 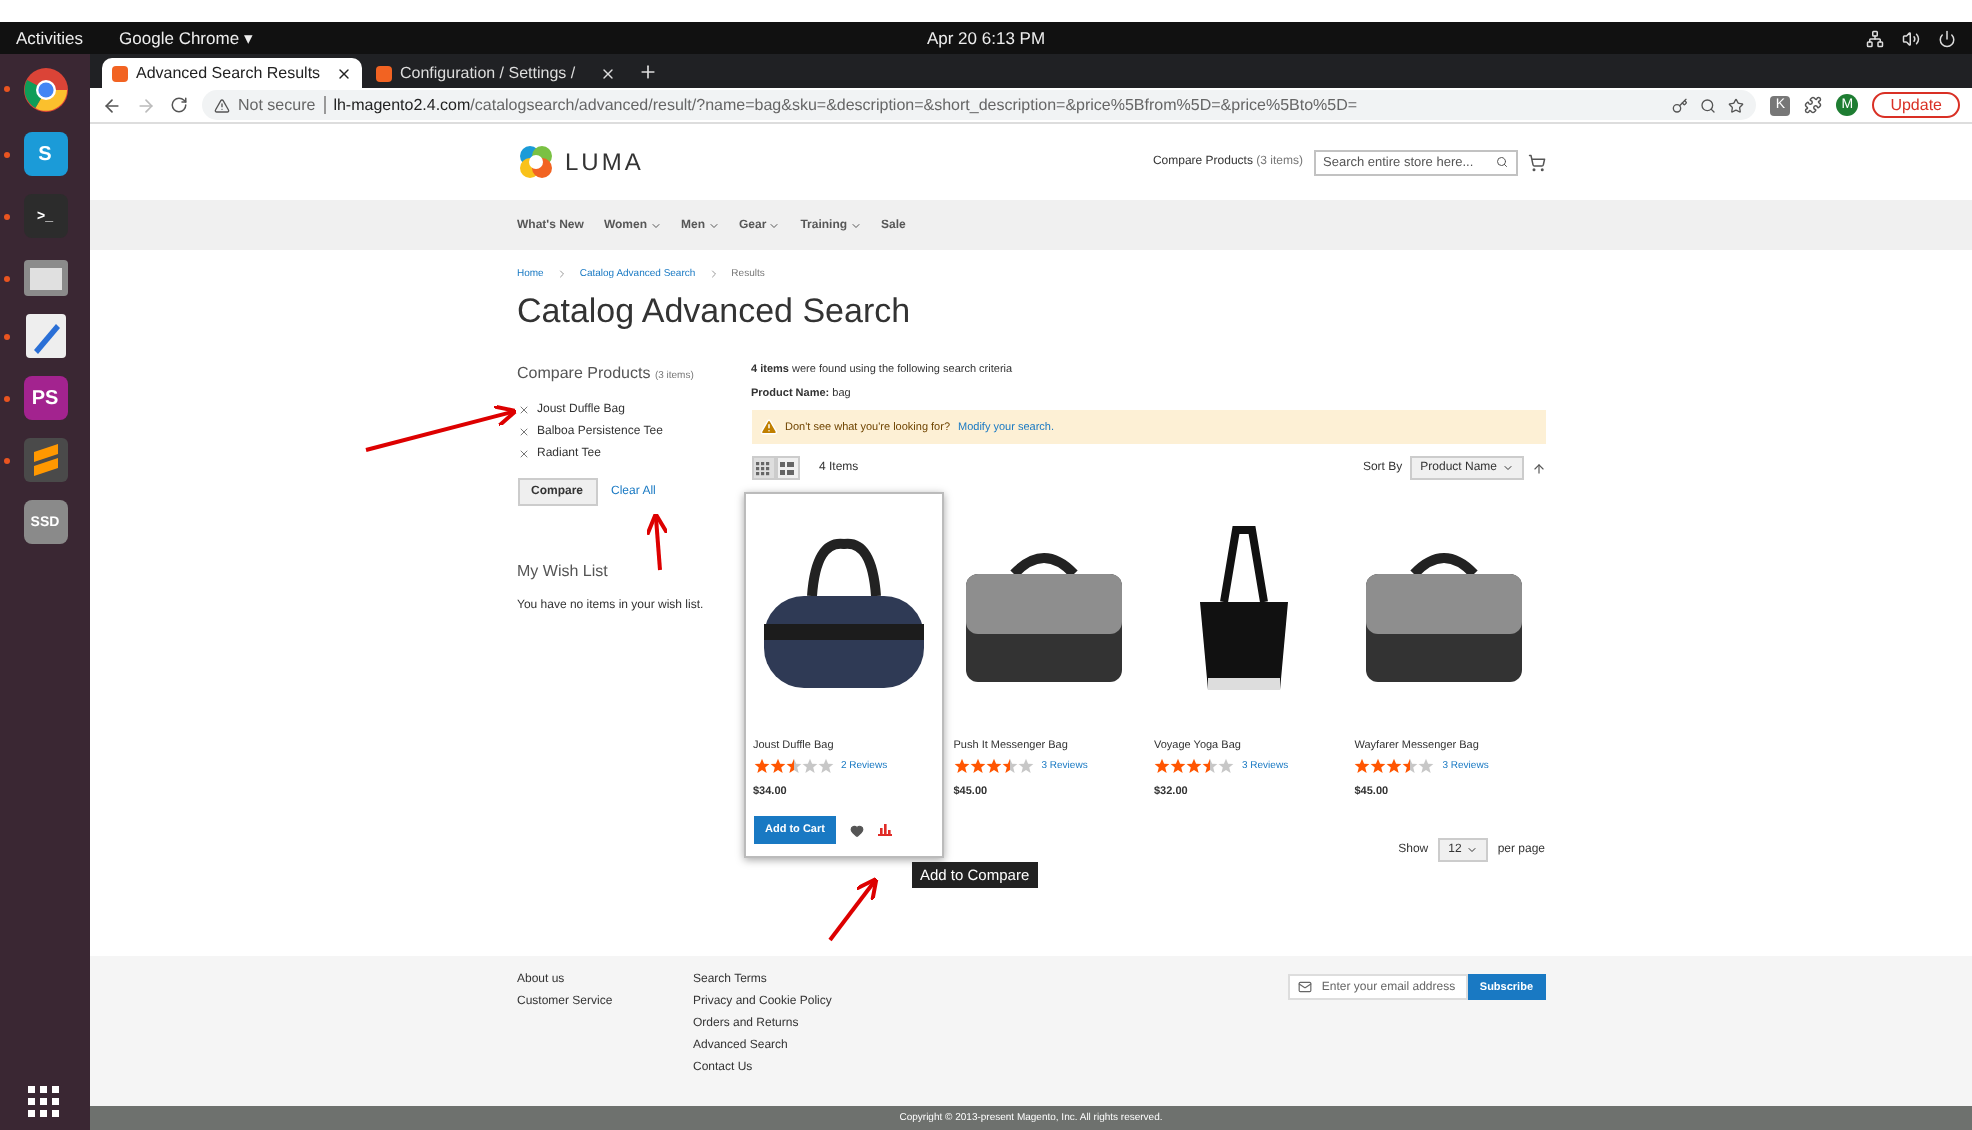 I want to click on key-icon, so click(x=1680, y=105).